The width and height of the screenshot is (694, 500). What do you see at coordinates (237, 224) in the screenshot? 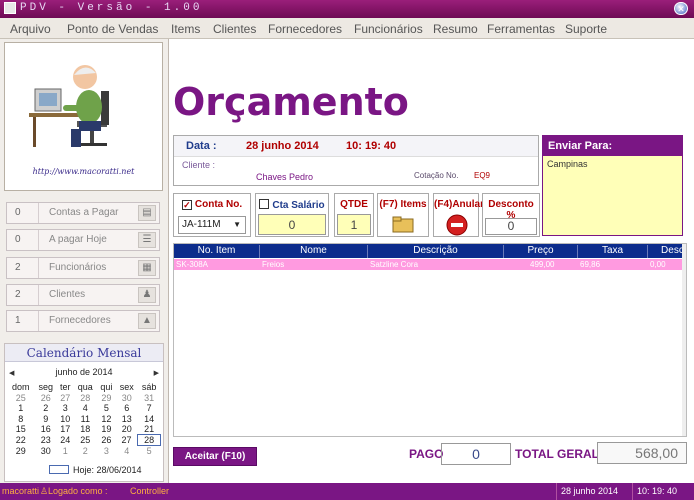
I see `chevron-down-icon: ▼` at bounding box center [237, 224].